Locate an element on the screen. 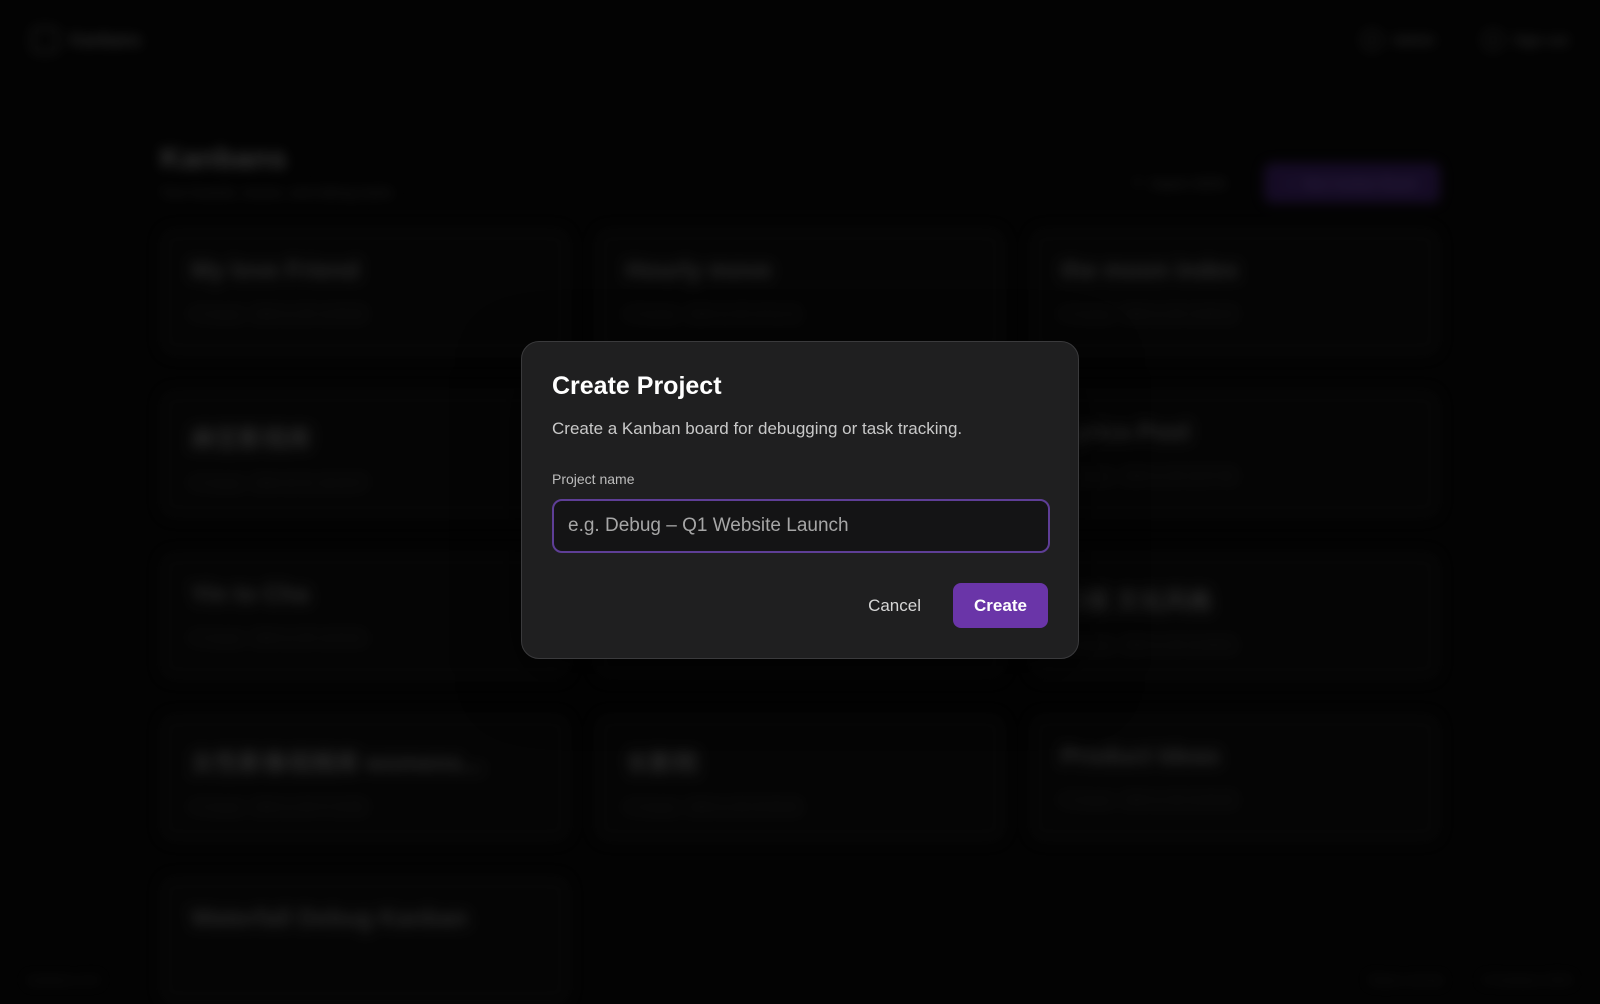 This screenshot has width=1600, height=1004. cancel-button: Cancel is located at coordinates (894, 606).